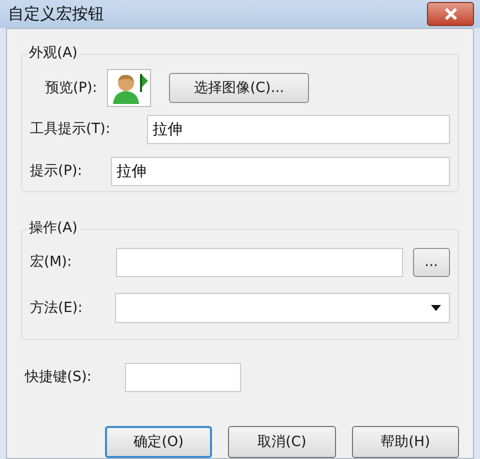 Image resolution: width=480 pixels, height=459 pixels. Describe the element at coordinates (282, 442) in the screenshot. I see `dialog-button: 取消(C)` at that location.